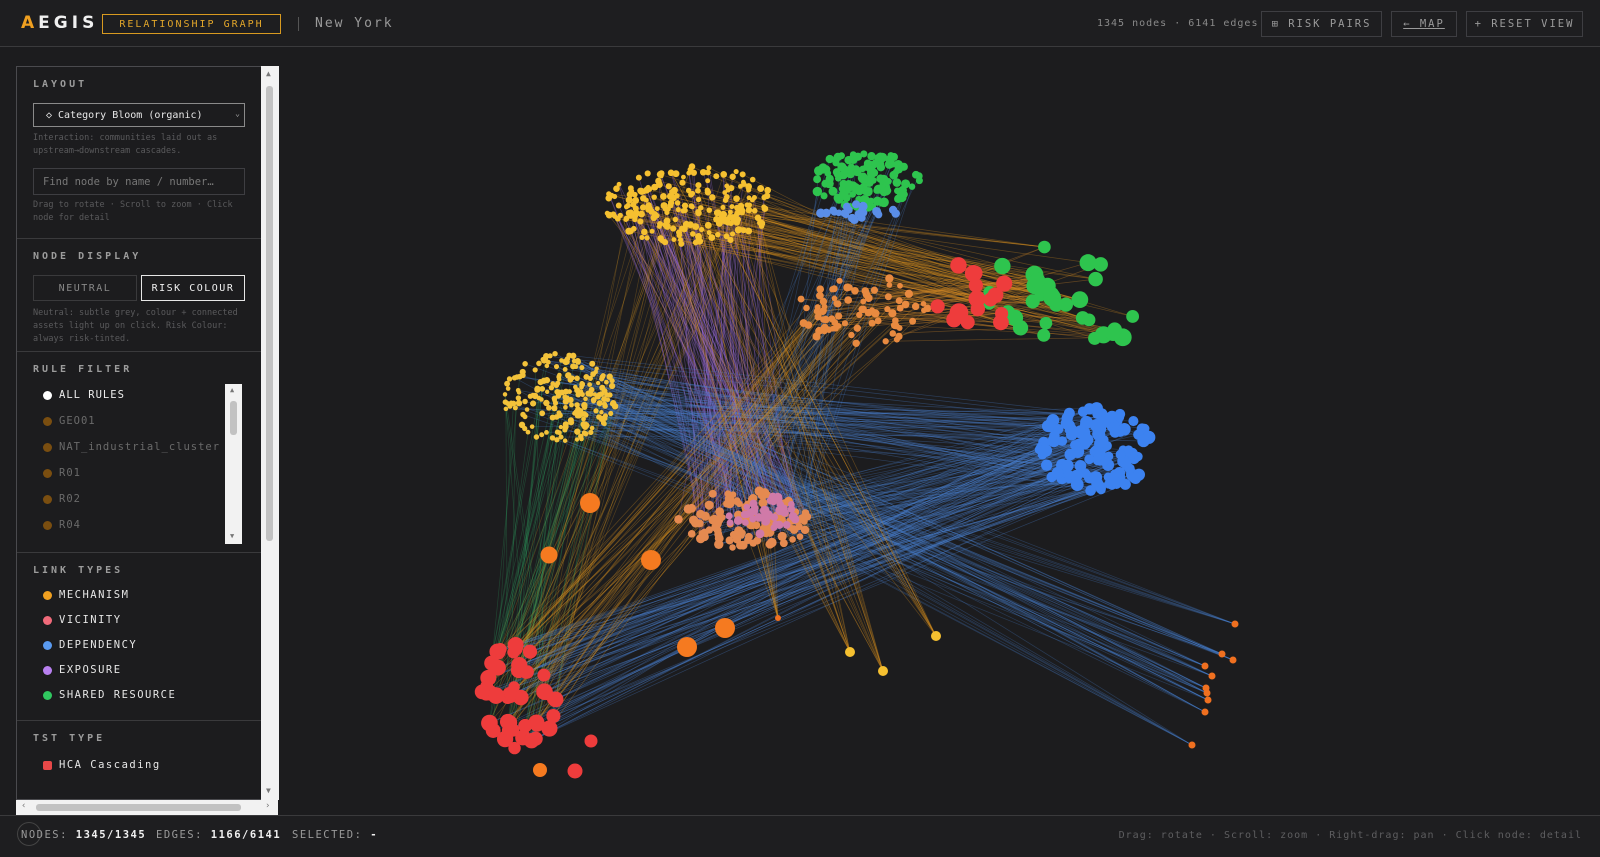  I want to click on panel-scroll-thumb, so click(269, 313).